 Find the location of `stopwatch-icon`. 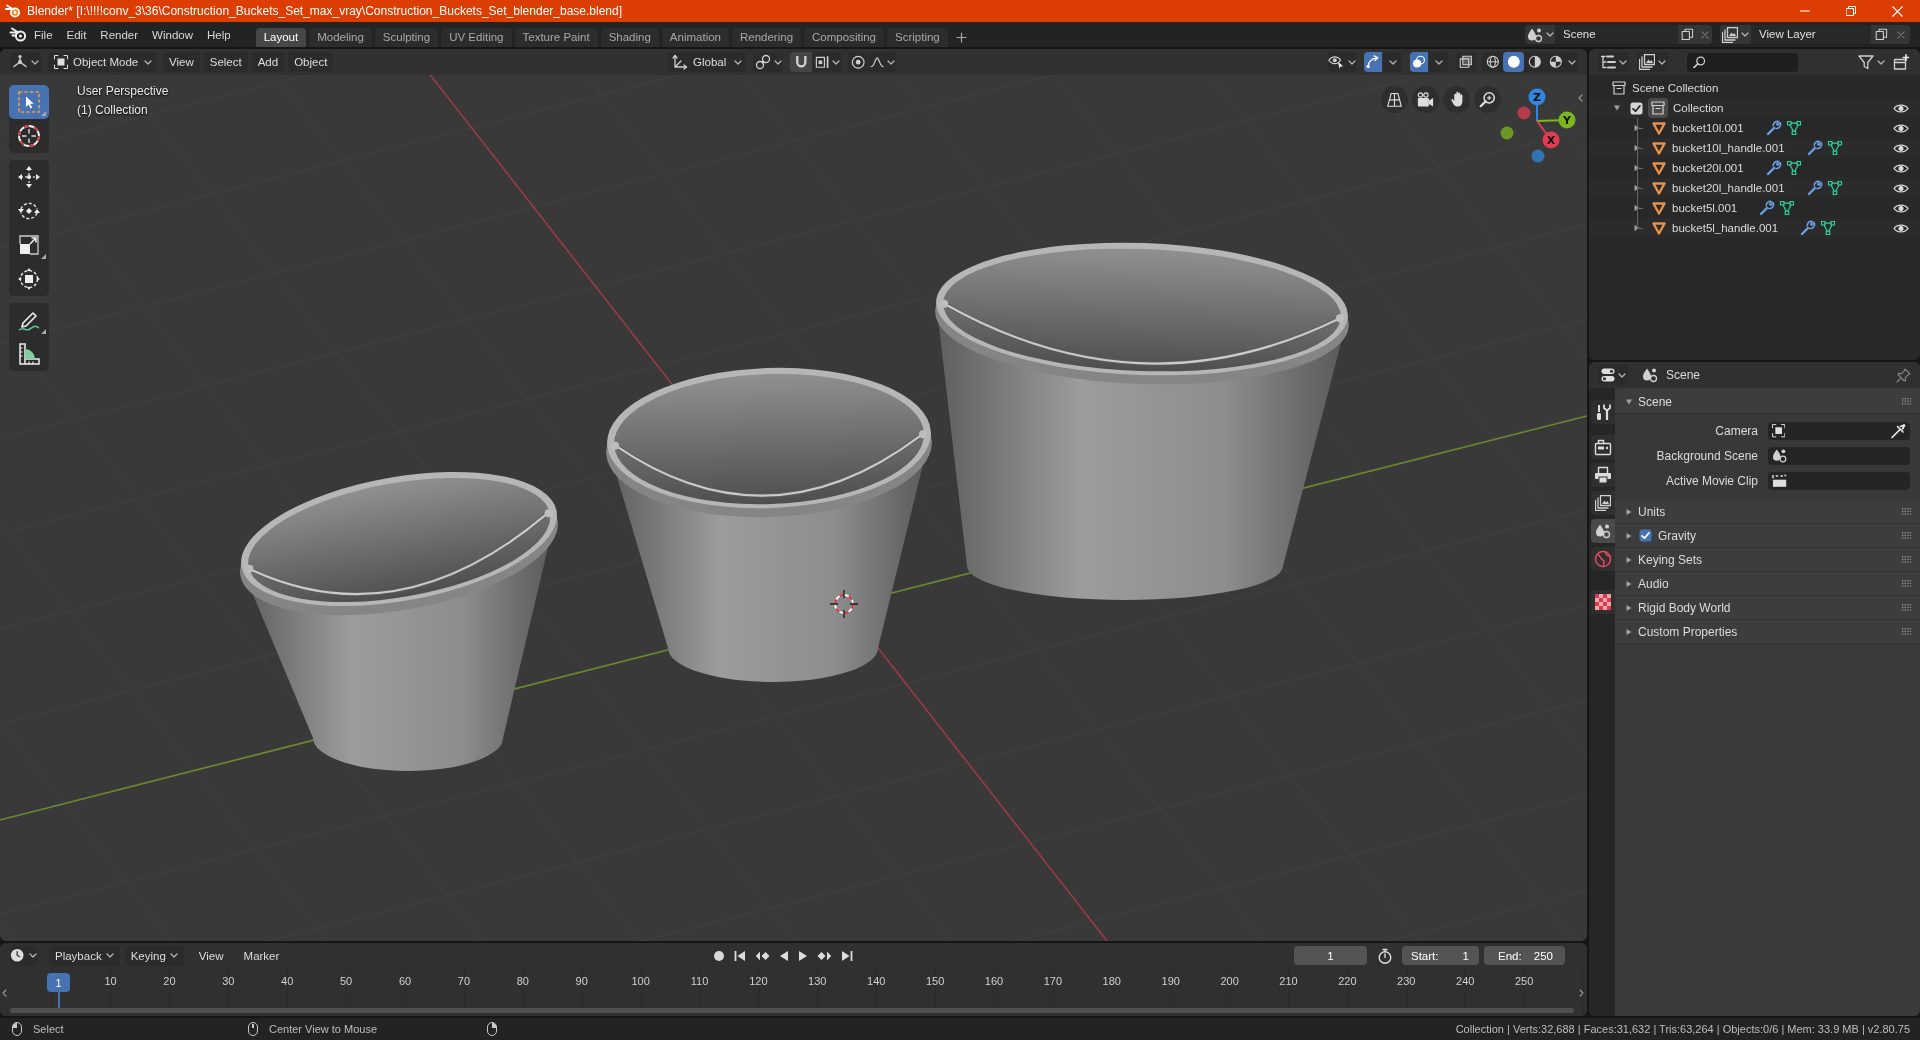

stopwatch-icon is located at coordinates (1385, 955).